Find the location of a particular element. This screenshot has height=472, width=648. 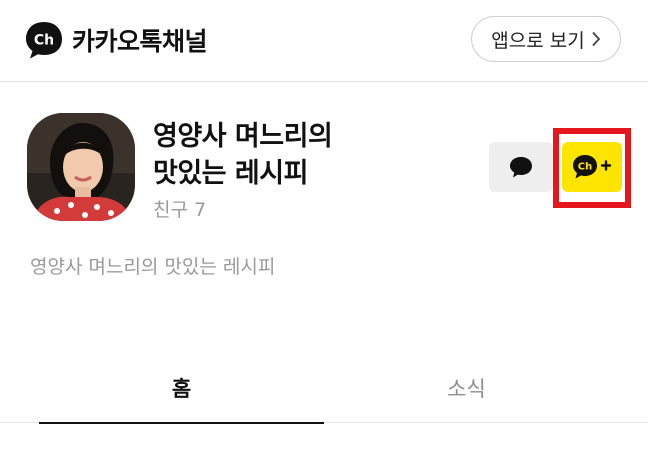

friend-count: 친구 7 is located at coordinates (180, 210).